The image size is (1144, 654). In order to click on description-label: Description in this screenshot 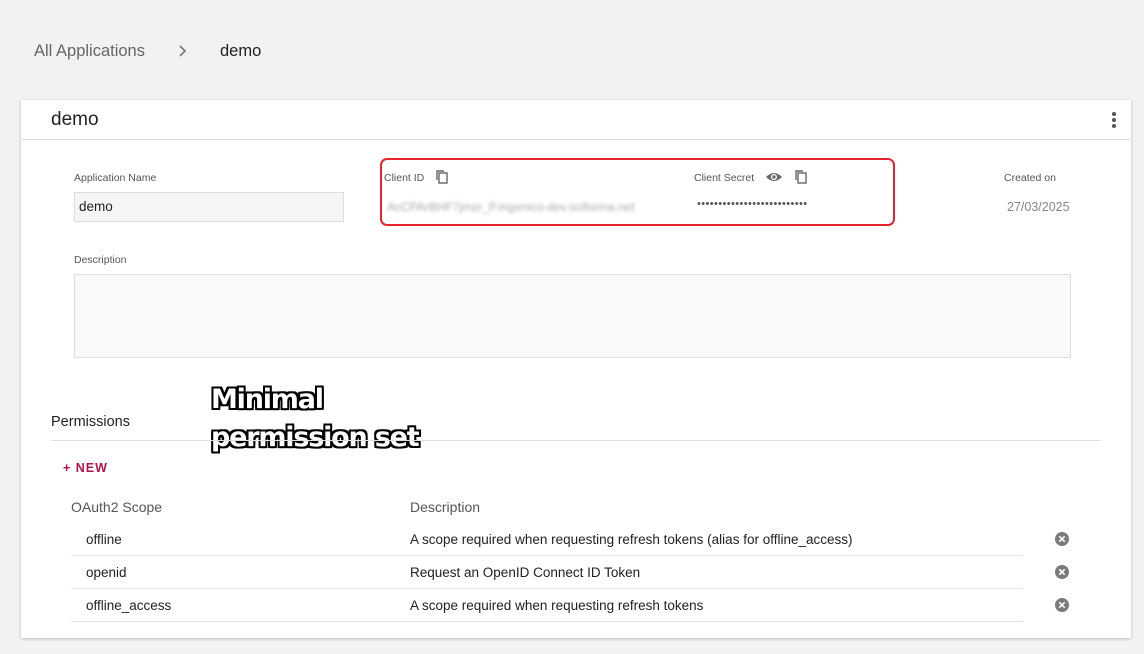, I will do `click(100, 260)`.